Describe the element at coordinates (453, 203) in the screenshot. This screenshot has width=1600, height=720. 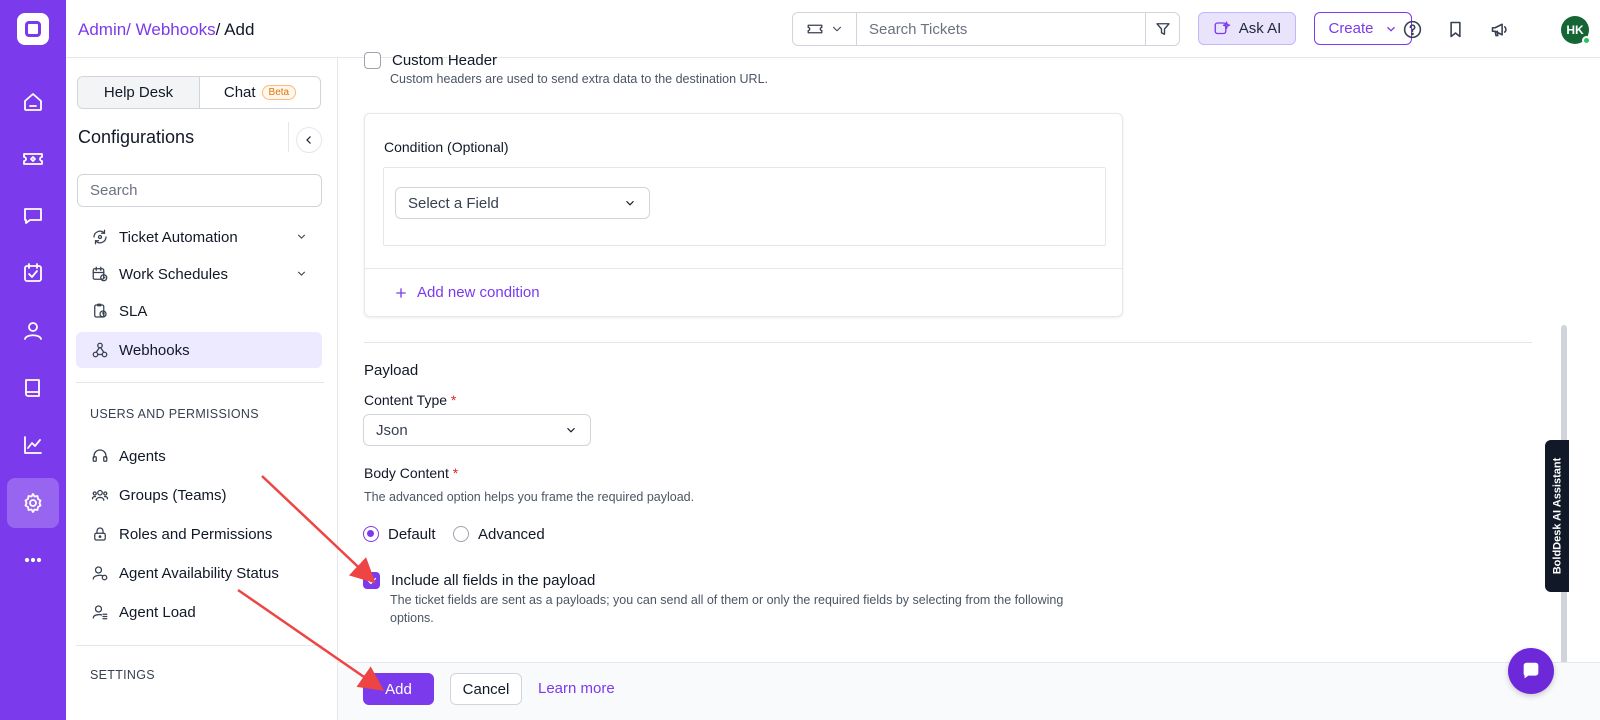
I see `select-field-value: Select a Field` at that location.